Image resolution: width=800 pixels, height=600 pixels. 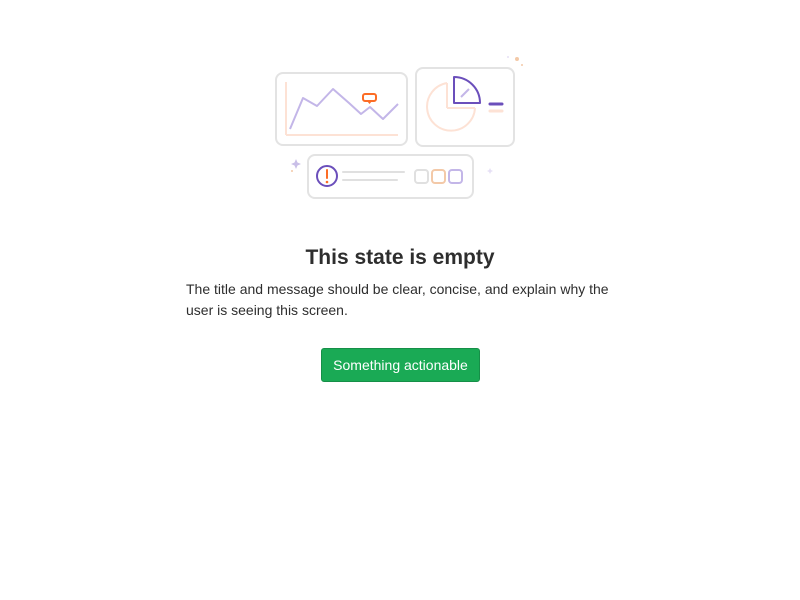 What do you see at coordinates (400, 257) in the screenshot?
I see `empty-state-title: This state is empty` at bounding box center [400, 257].